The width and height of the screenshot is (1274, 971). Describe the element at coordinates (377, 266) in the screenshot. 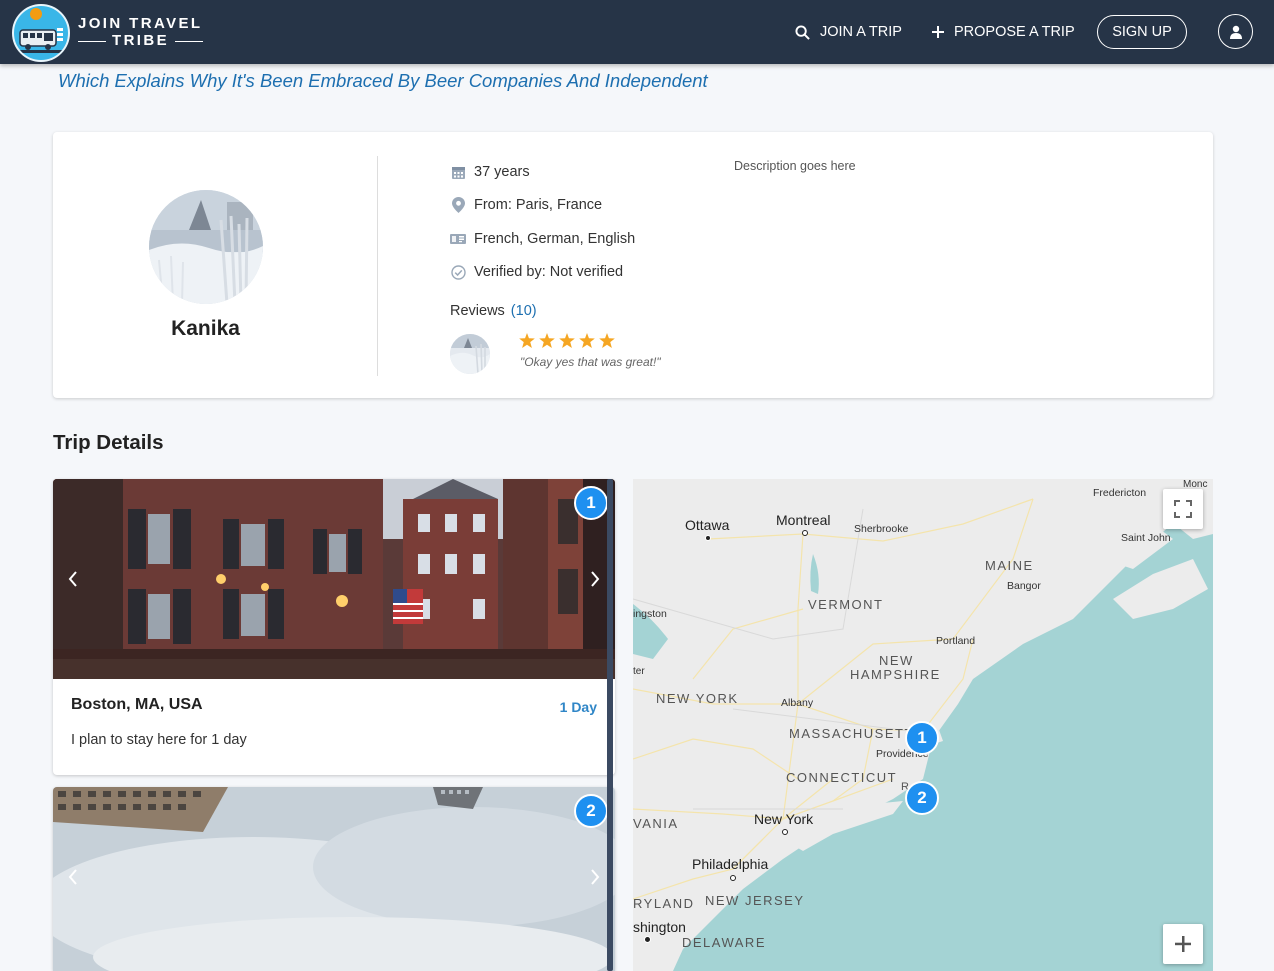

I see `divider` at that location.